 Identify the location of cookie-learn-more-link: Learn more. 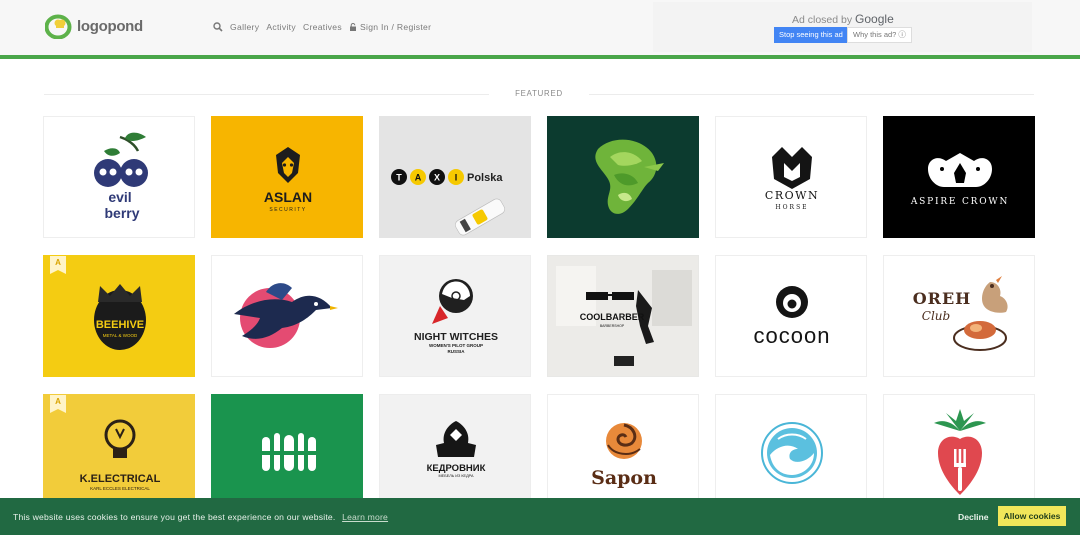
(365, 517).